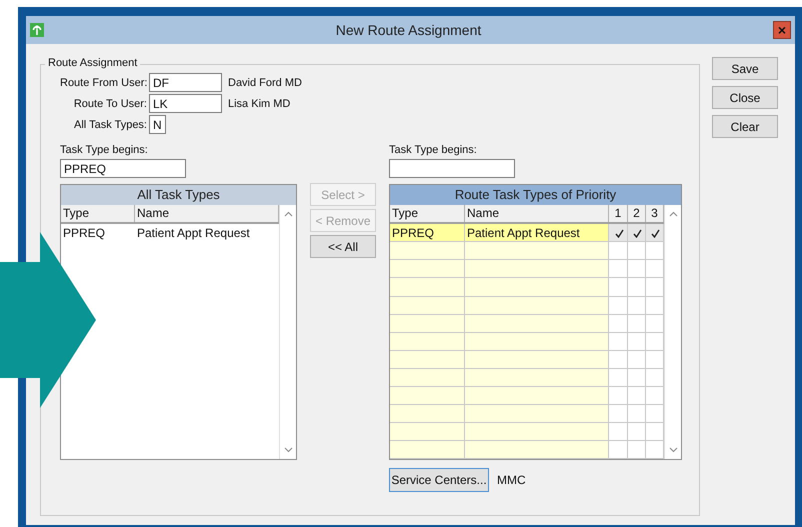  Describe the element at coordinates (104, 82) in the screenshot. I see `field-label: Route From User:` at that location.